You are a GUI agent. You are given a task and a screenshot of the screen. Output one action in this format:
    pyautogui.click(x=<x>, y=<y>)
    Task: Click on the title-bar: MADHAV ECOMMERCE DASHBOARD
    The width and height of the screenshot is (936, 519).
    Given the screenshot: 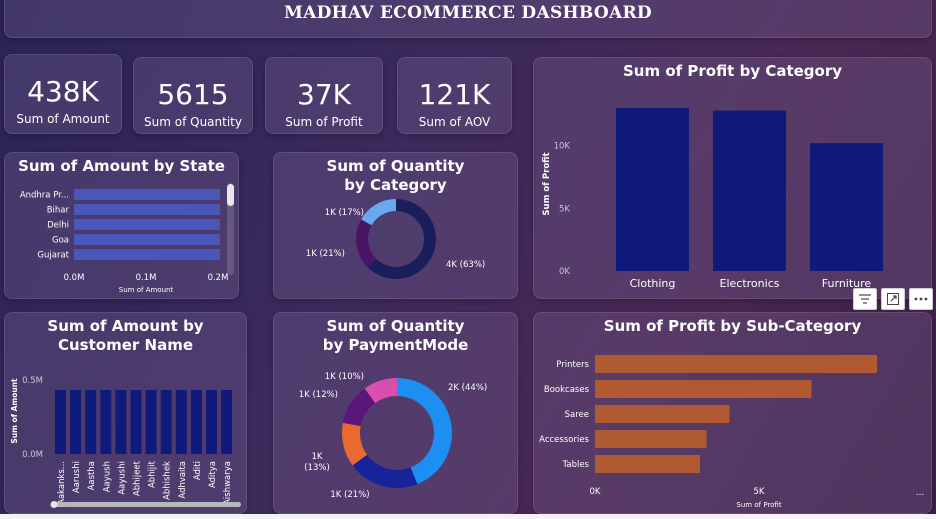 What is the action you would take?
    pyautogui.click(x=468, y=19)
    